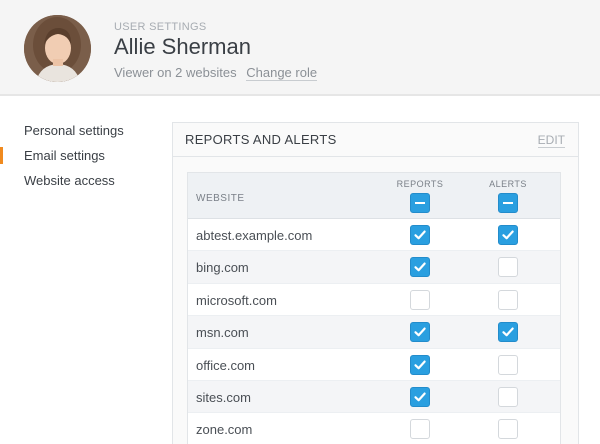 The image size is (600, 444). Describe the element at coordinates (182, 46) in the screenshot. I see `user-name: Allie Sherman` at that location.